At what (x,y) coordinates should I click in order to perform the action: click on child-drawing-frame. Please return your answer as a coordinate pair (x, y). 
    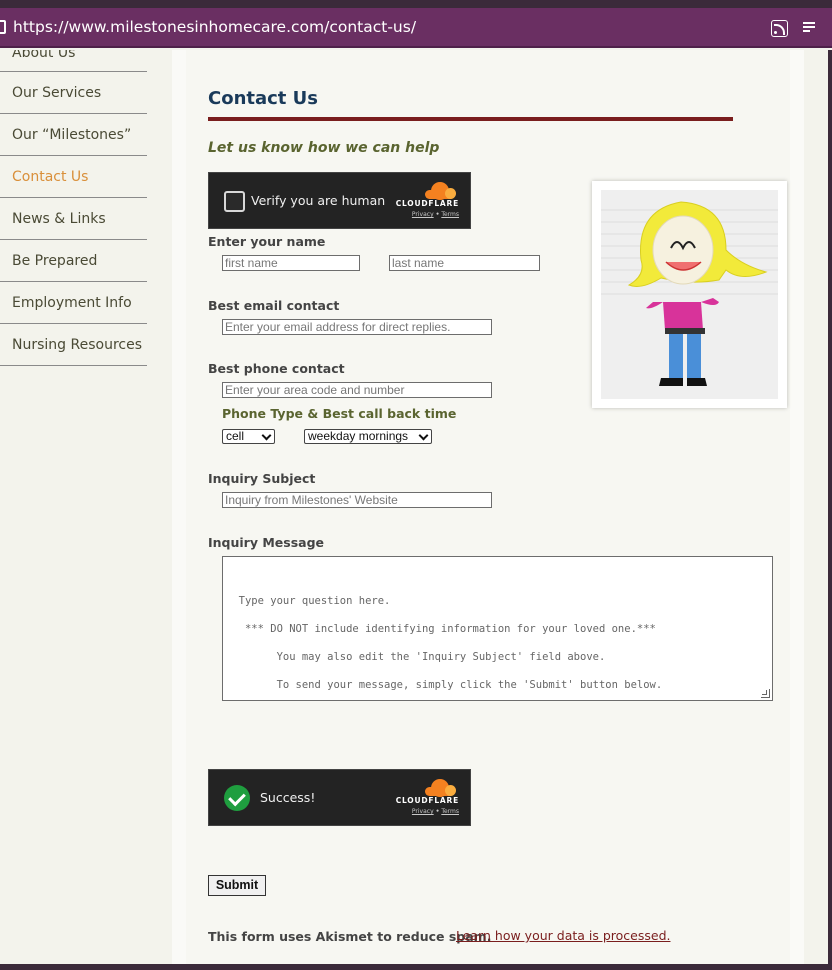
    Looking at the image, I should click on (689, 294).